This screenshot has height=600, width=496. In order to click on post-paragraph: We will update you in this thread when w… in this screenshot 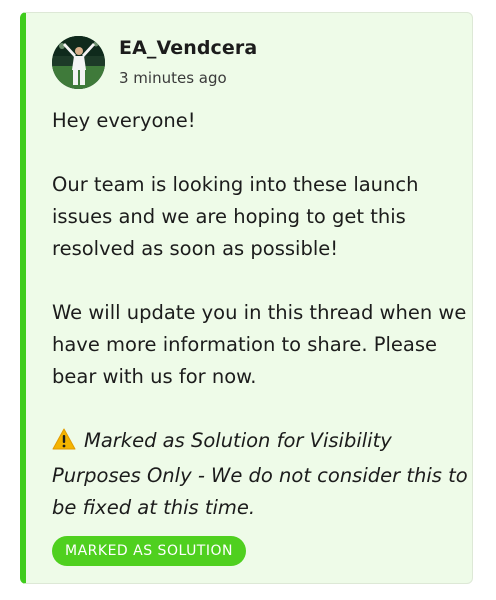, I will do `click(259, 344)`.